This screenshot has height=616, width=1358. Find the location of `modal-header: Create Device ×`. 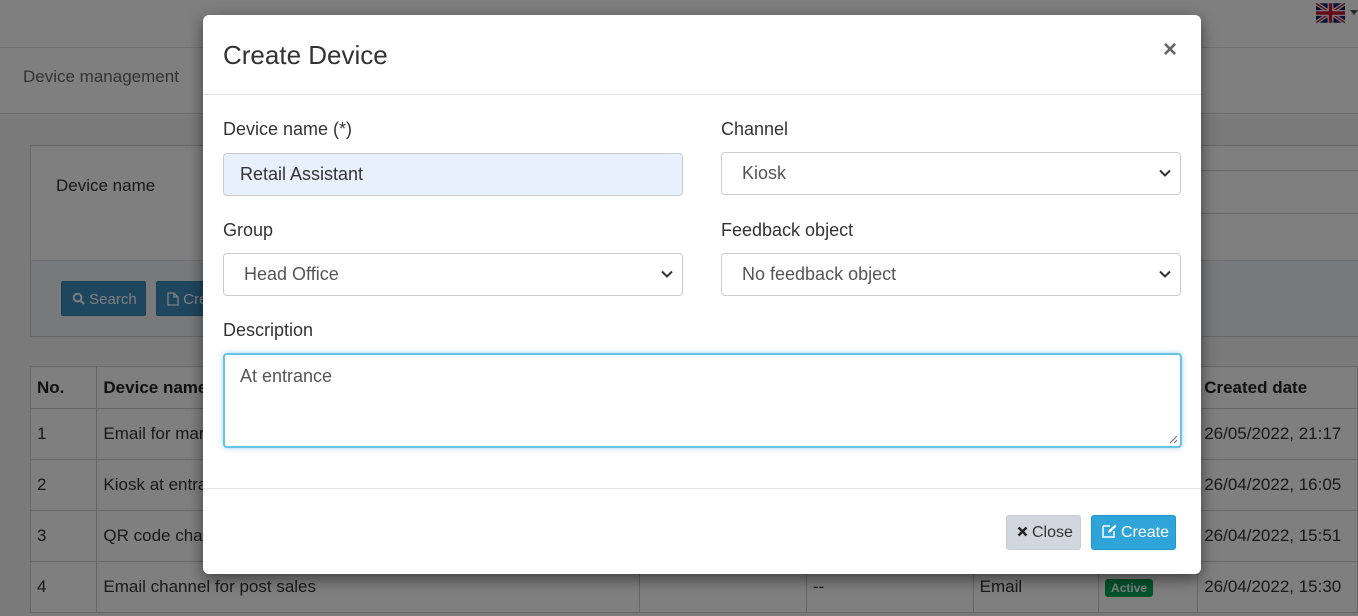

modal-header: Create Device × is located at coordinates (702, 55).